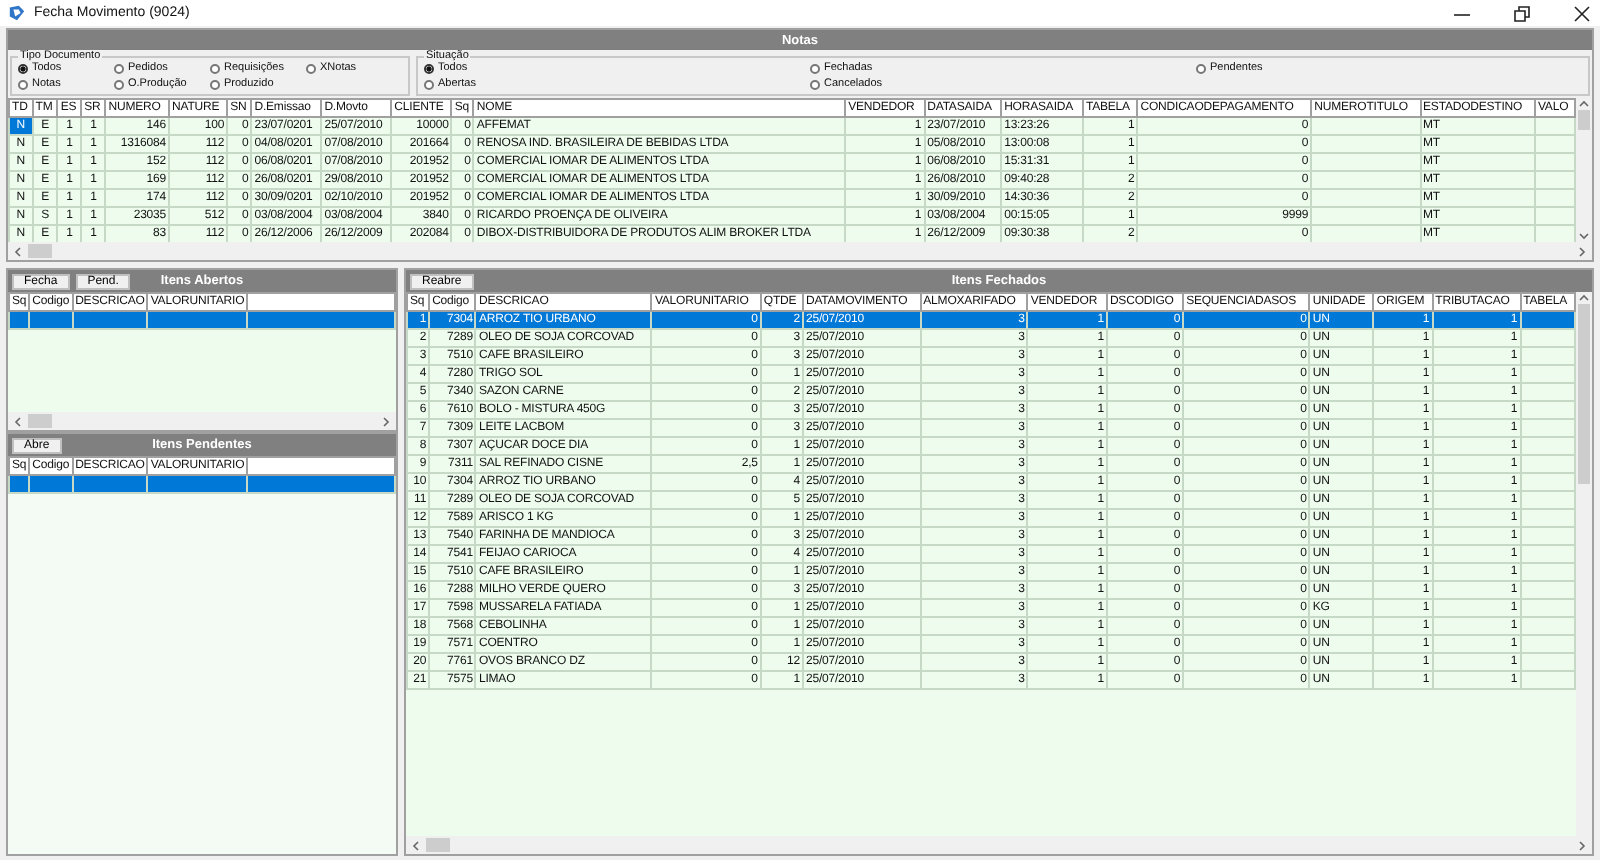  I want to click on arrow-down-icon, so click(1584, 236).